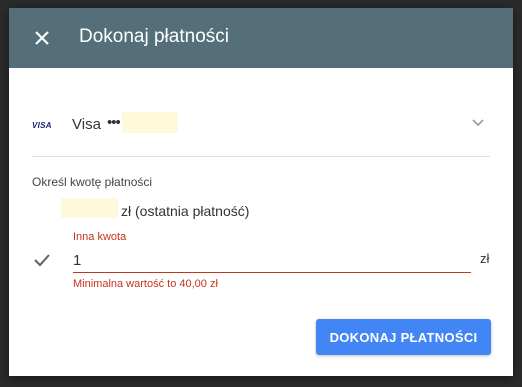 The height and width of the screenshot is (387, 522). I want to click on card-mask: •••, so click(114, 122).